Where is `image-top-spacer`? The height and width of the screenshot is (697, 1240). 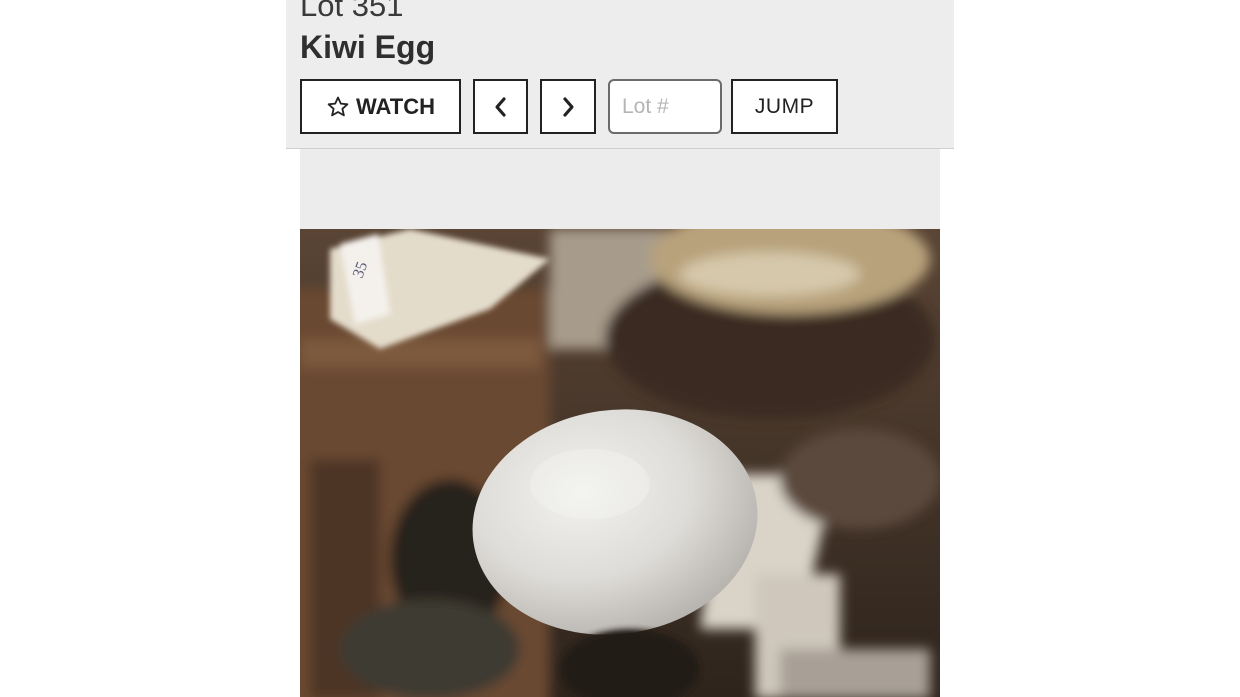 image-top-spacer is located at coordinates (620, 189).